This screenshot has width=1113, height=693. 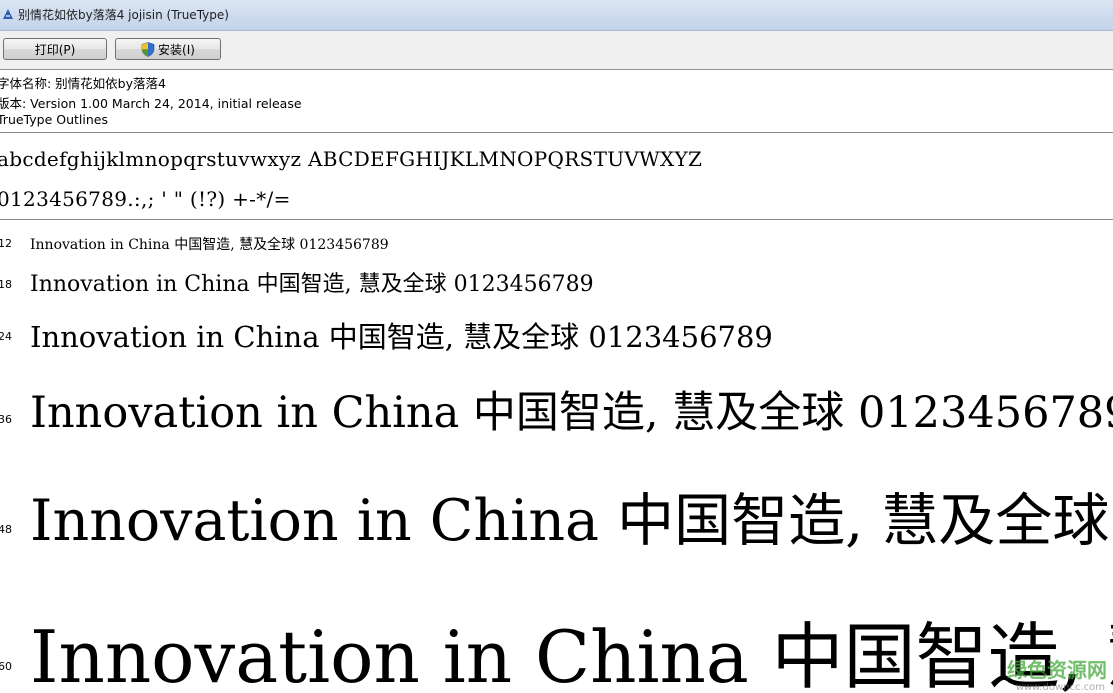 What do you see at coordinates (123, 15) in the screenshot?
I see `window-title: 别情花如依by落落4 jojisin (TrueType)` at bounding box center [123, 15].